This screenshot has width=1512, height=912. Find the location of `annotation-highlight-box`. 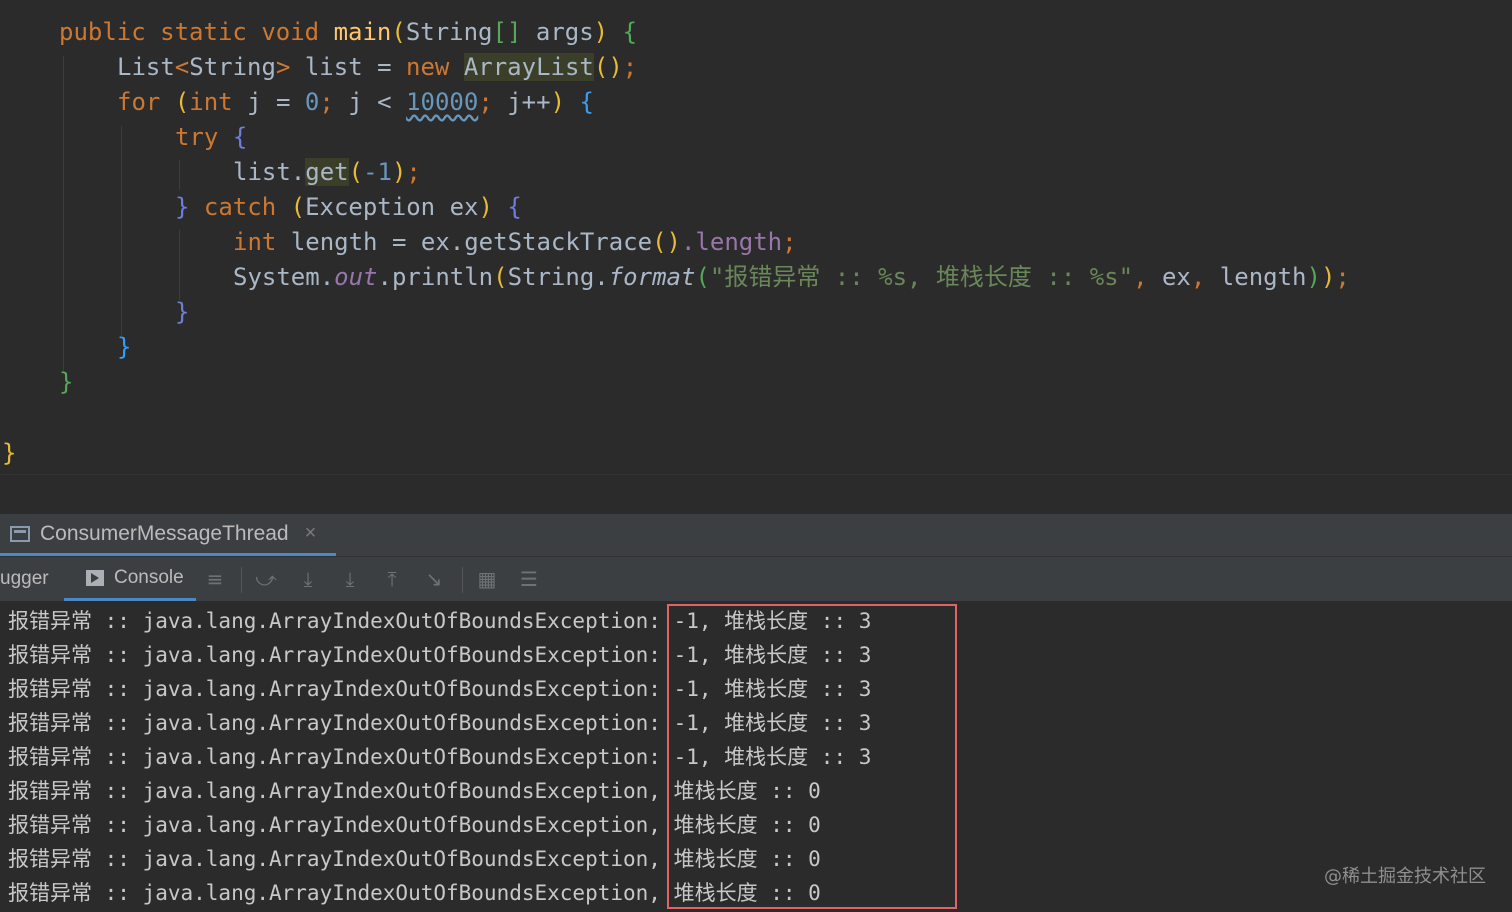

annotation-highlight-box is located at coordinates (812, 756).